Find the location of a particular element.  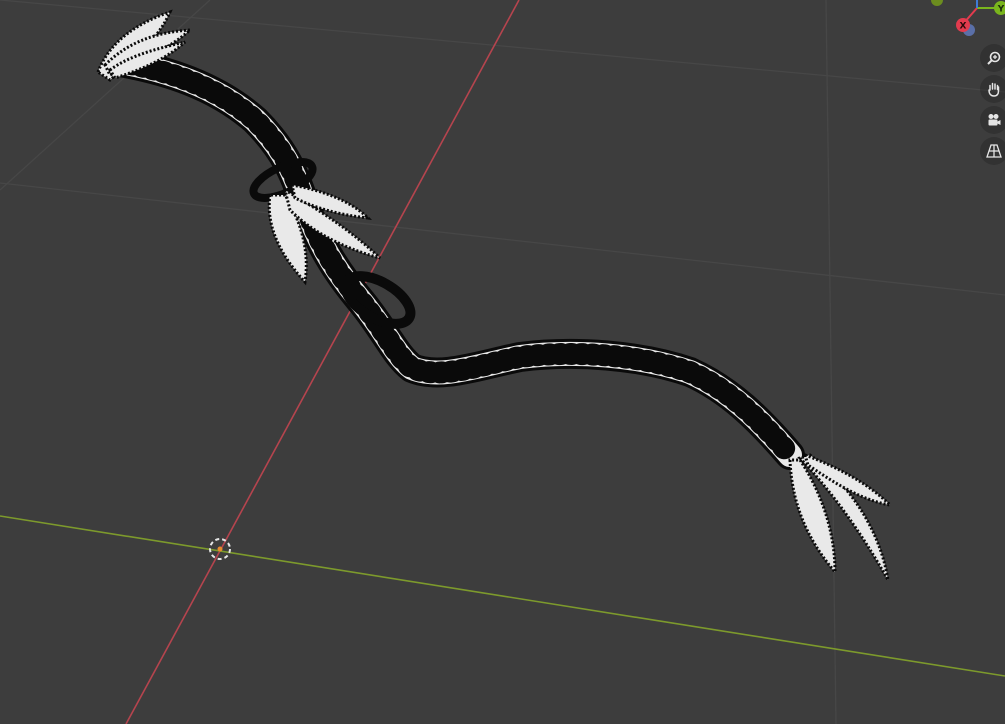

axis-gizmo-svg: X Y is located at coordinates (968, 18).